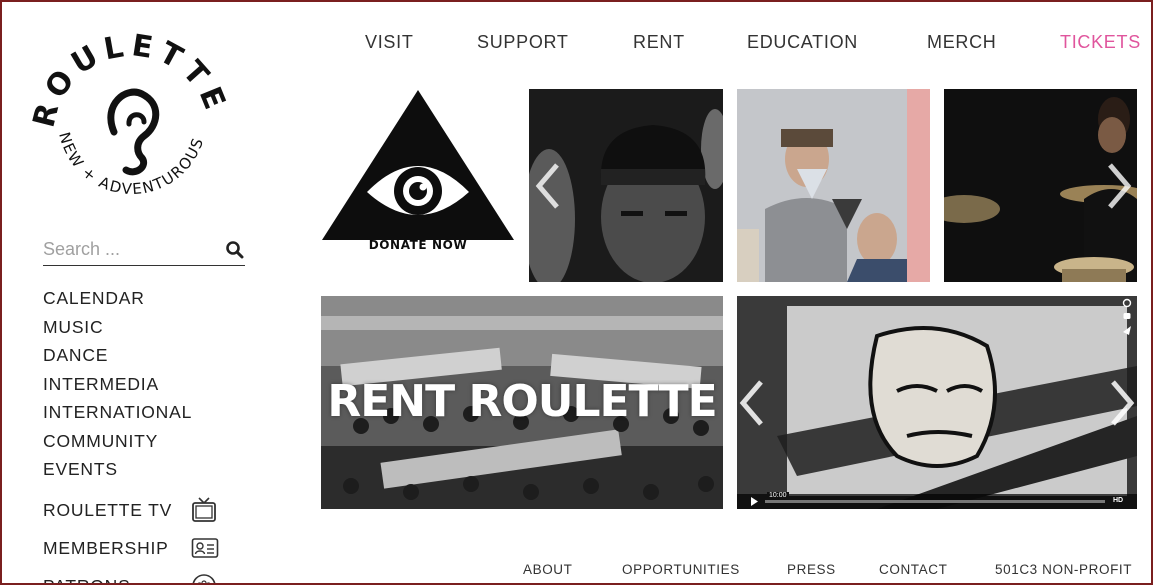 This screenshot has height=585, width=1153. Describe the element at coordinates (117, 443) in the screenshot. I see `sidebar-item-community: COMMUNITY` at that location.